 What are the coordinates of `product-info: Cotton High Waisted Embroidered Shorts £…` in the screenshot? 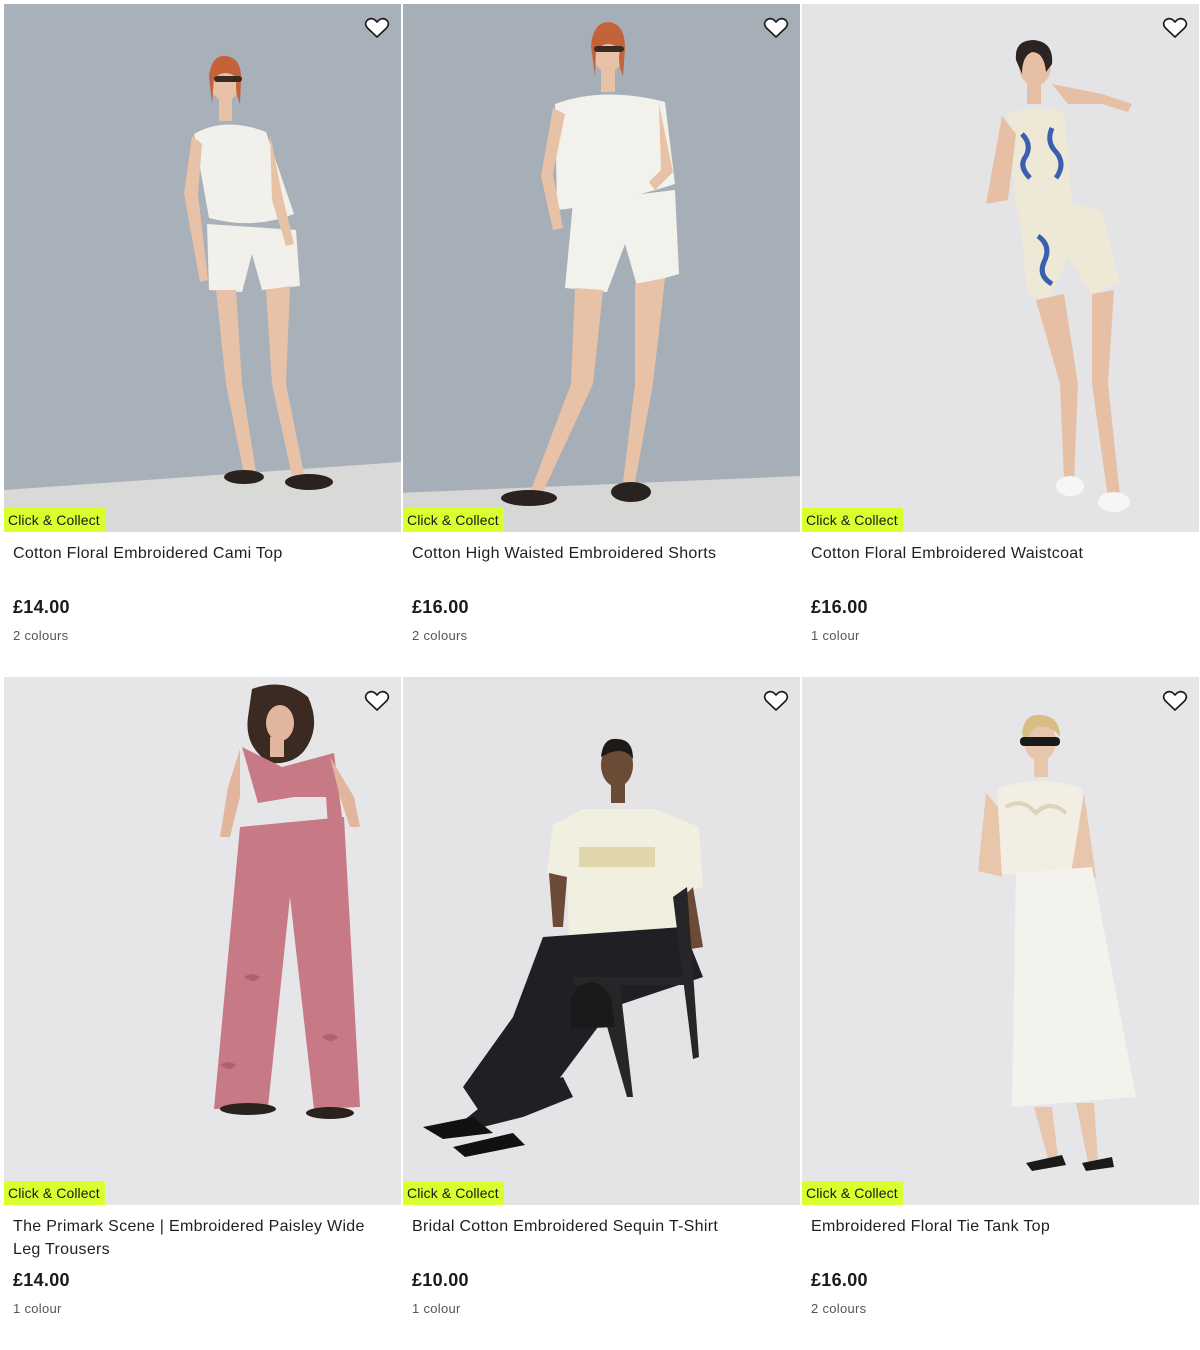 It's located at (601, 587).